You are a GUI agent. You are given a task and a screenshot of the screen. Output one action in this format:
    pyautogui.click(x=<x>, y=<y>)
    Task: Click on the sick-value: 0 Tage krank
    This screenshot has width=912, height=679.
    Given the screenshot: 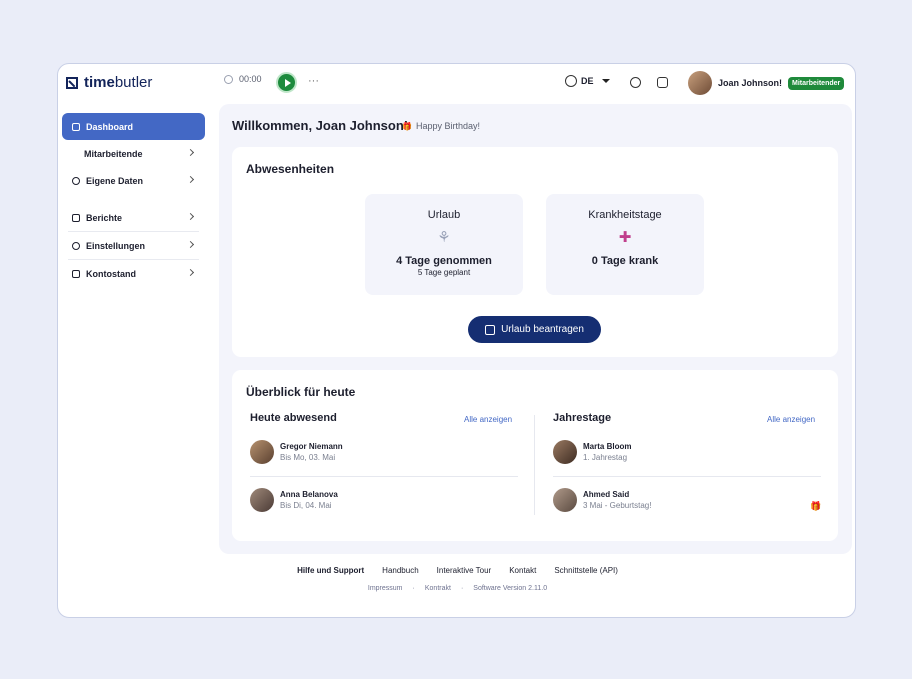 What is the action you would take?
    pyautogui.click(x=625, y=261)
    